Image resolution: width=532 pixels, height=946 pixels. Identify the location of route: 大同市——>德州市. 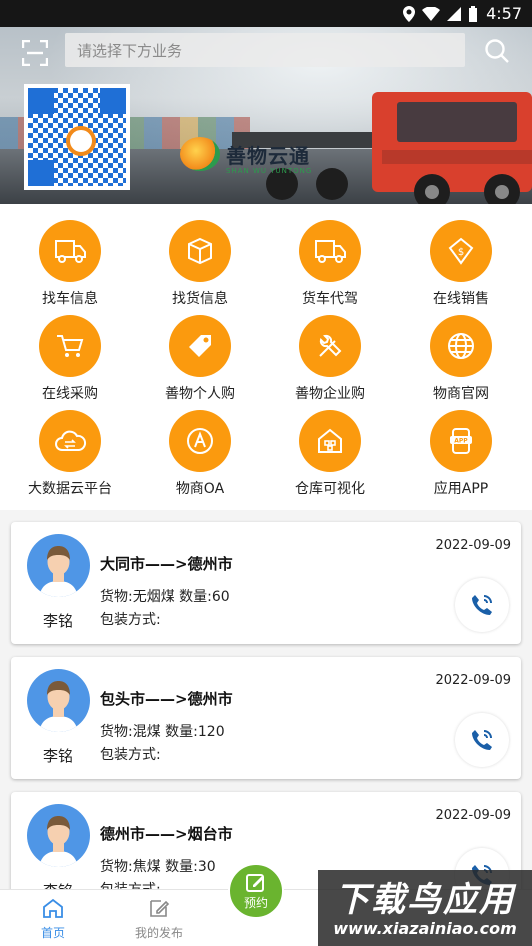
(166, 564).